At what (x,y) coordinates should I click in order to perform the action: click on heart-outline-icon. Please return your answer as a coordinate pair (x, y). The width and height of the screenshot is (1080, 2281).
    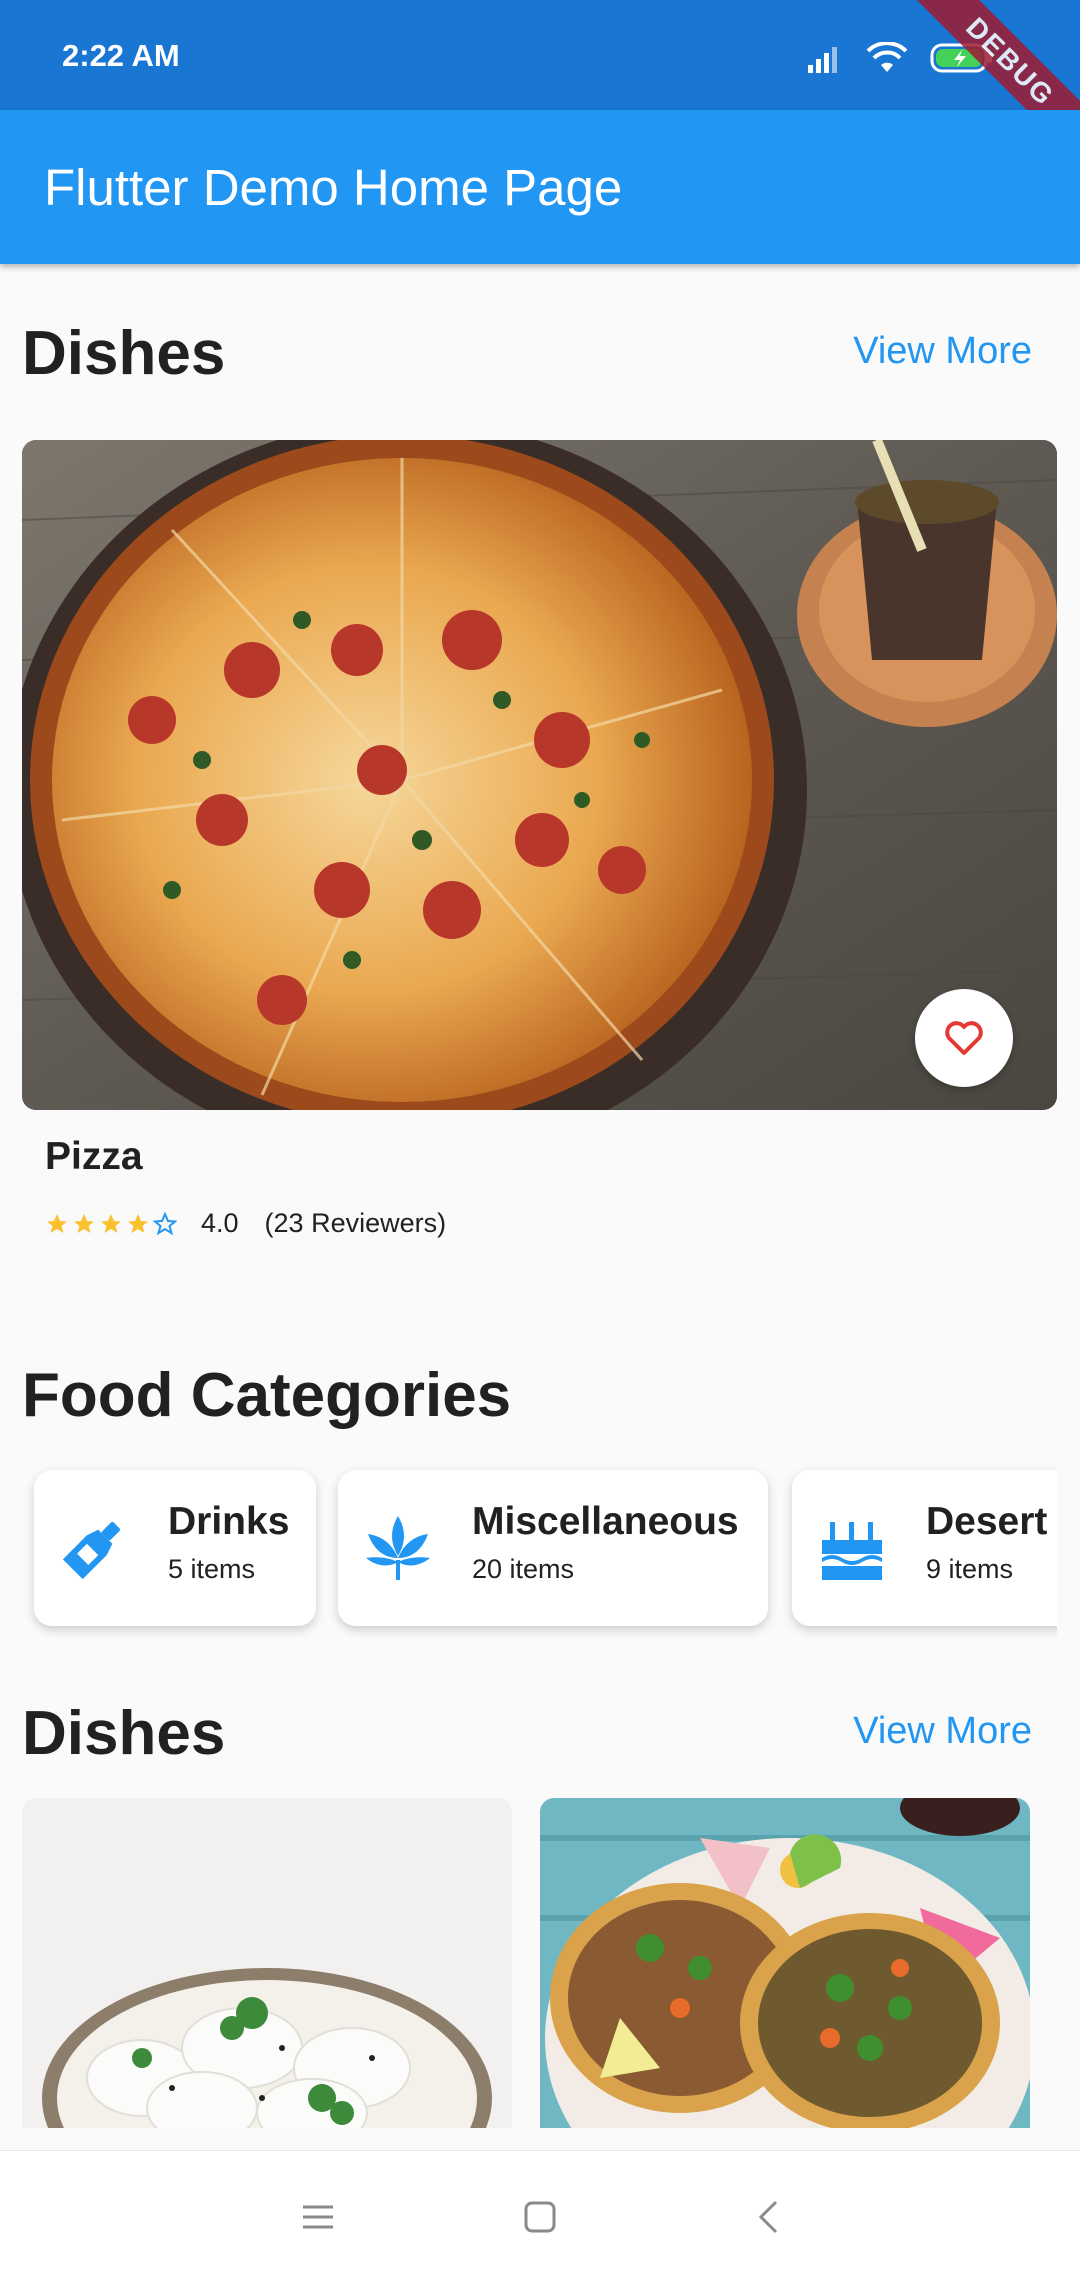
    Looking at the image, I should click on (964, 1038).